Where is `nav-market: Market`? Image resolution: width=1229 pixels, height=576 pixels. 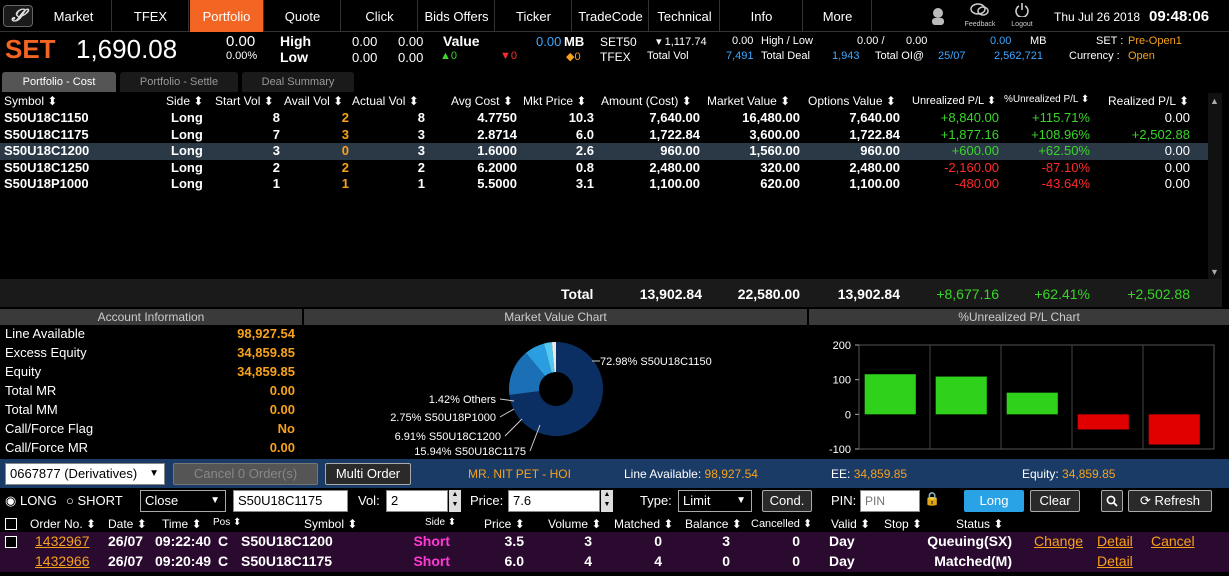 nav-market: Market is located at coordinates (74, 16).